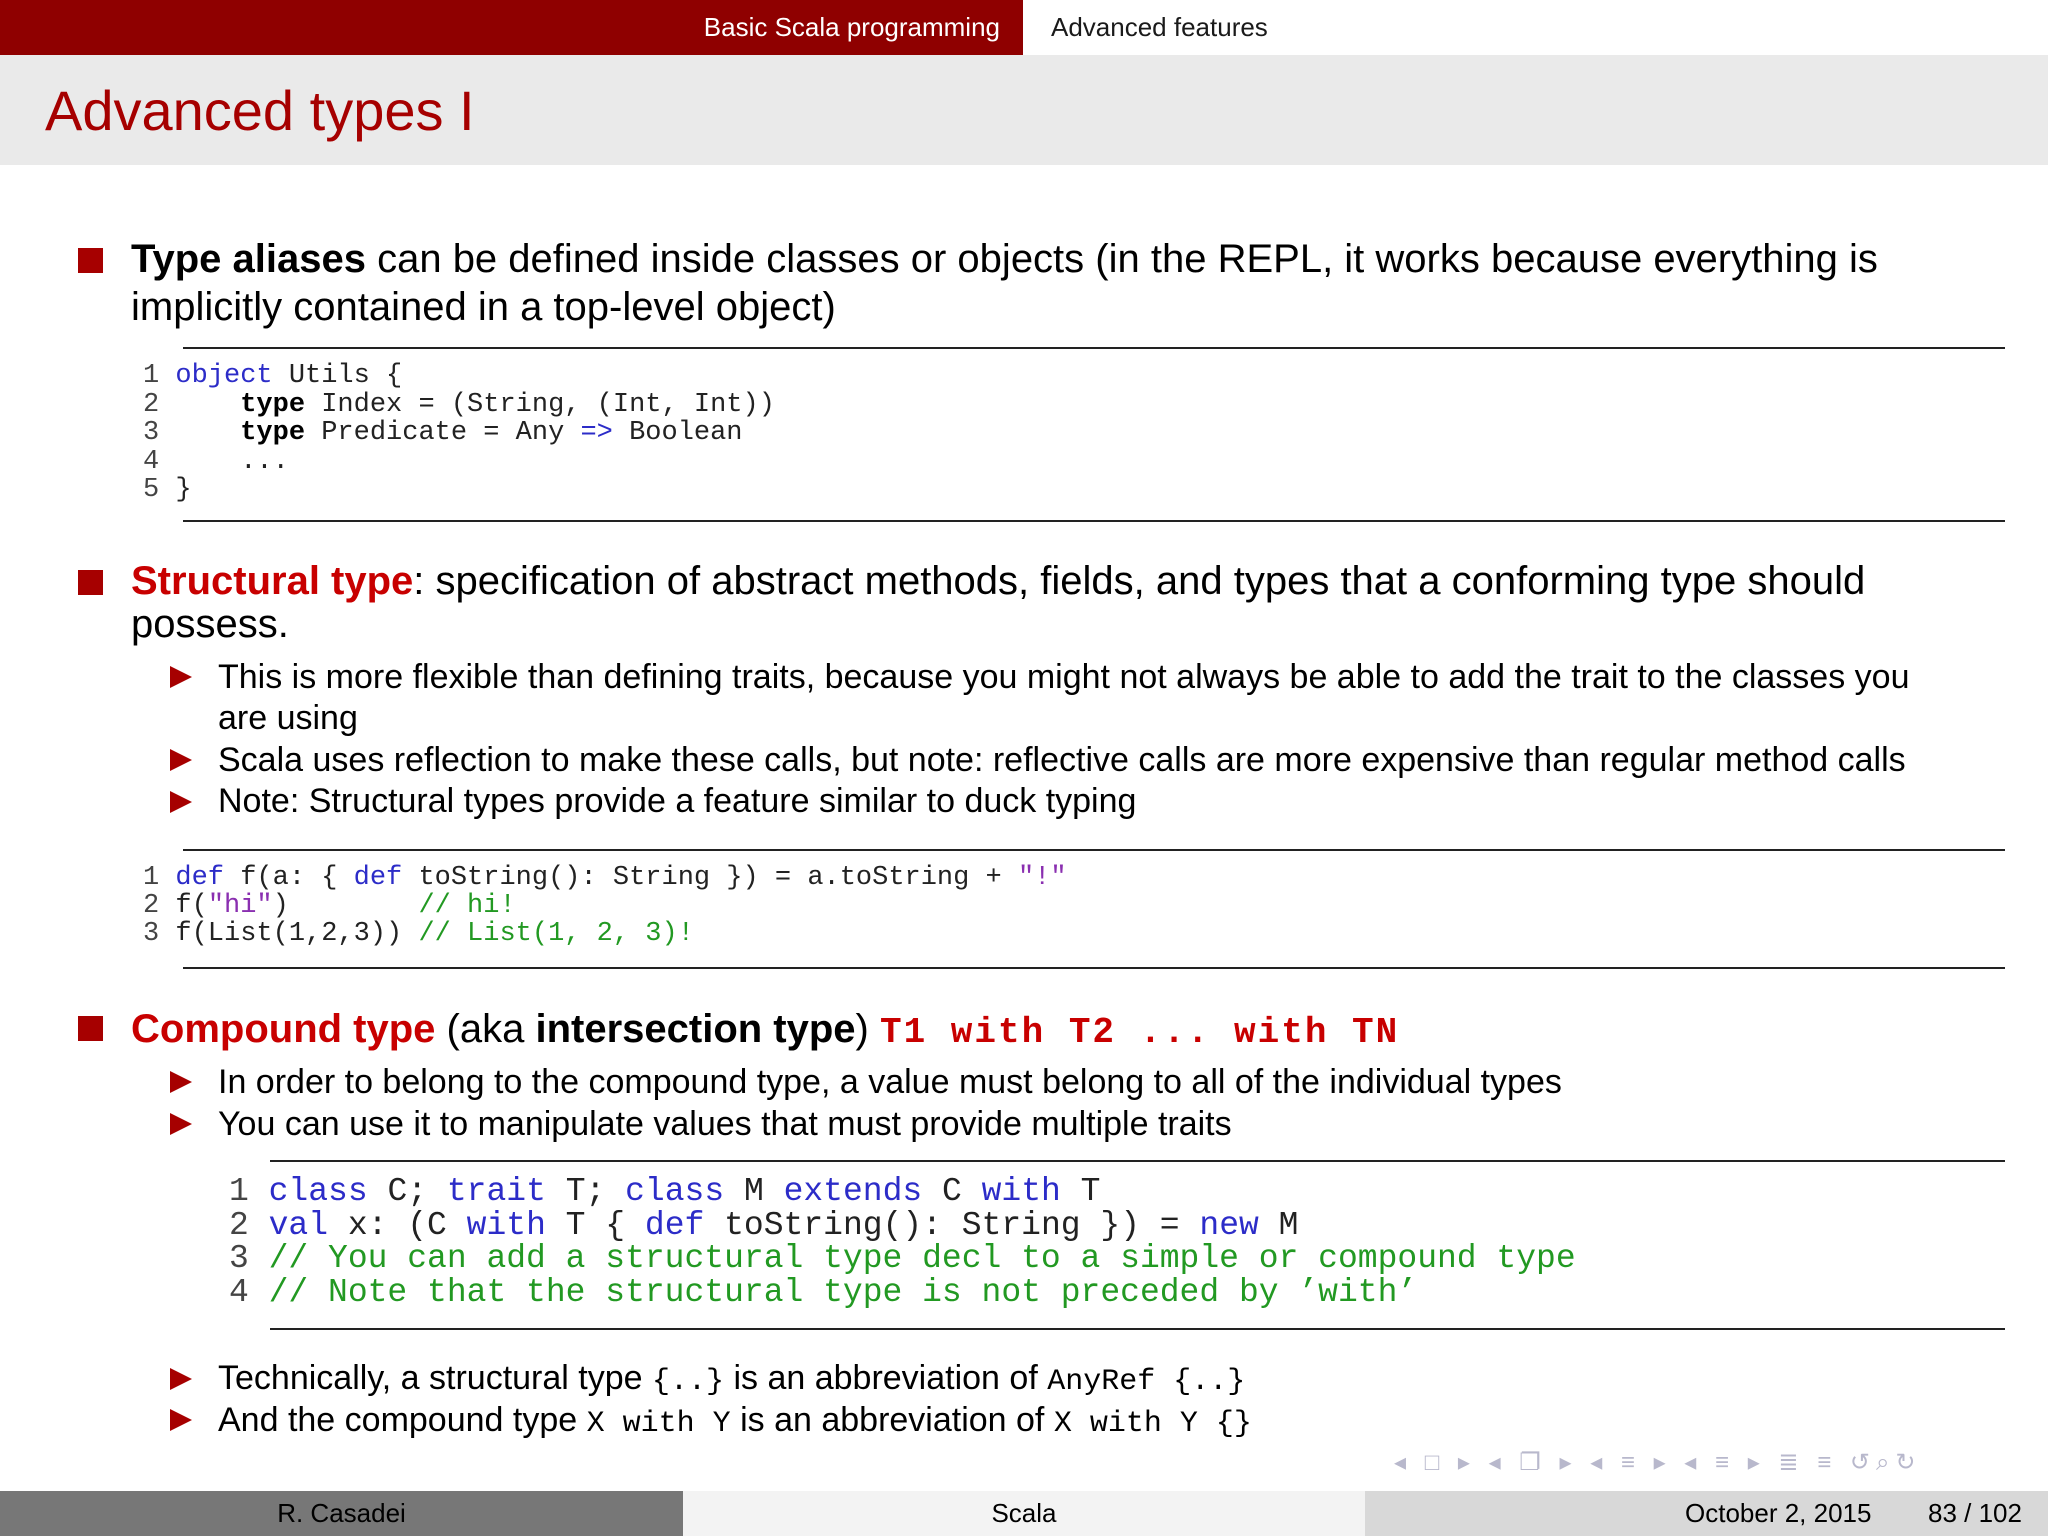  I want to click on code-token: extends, so click(853, 1191).